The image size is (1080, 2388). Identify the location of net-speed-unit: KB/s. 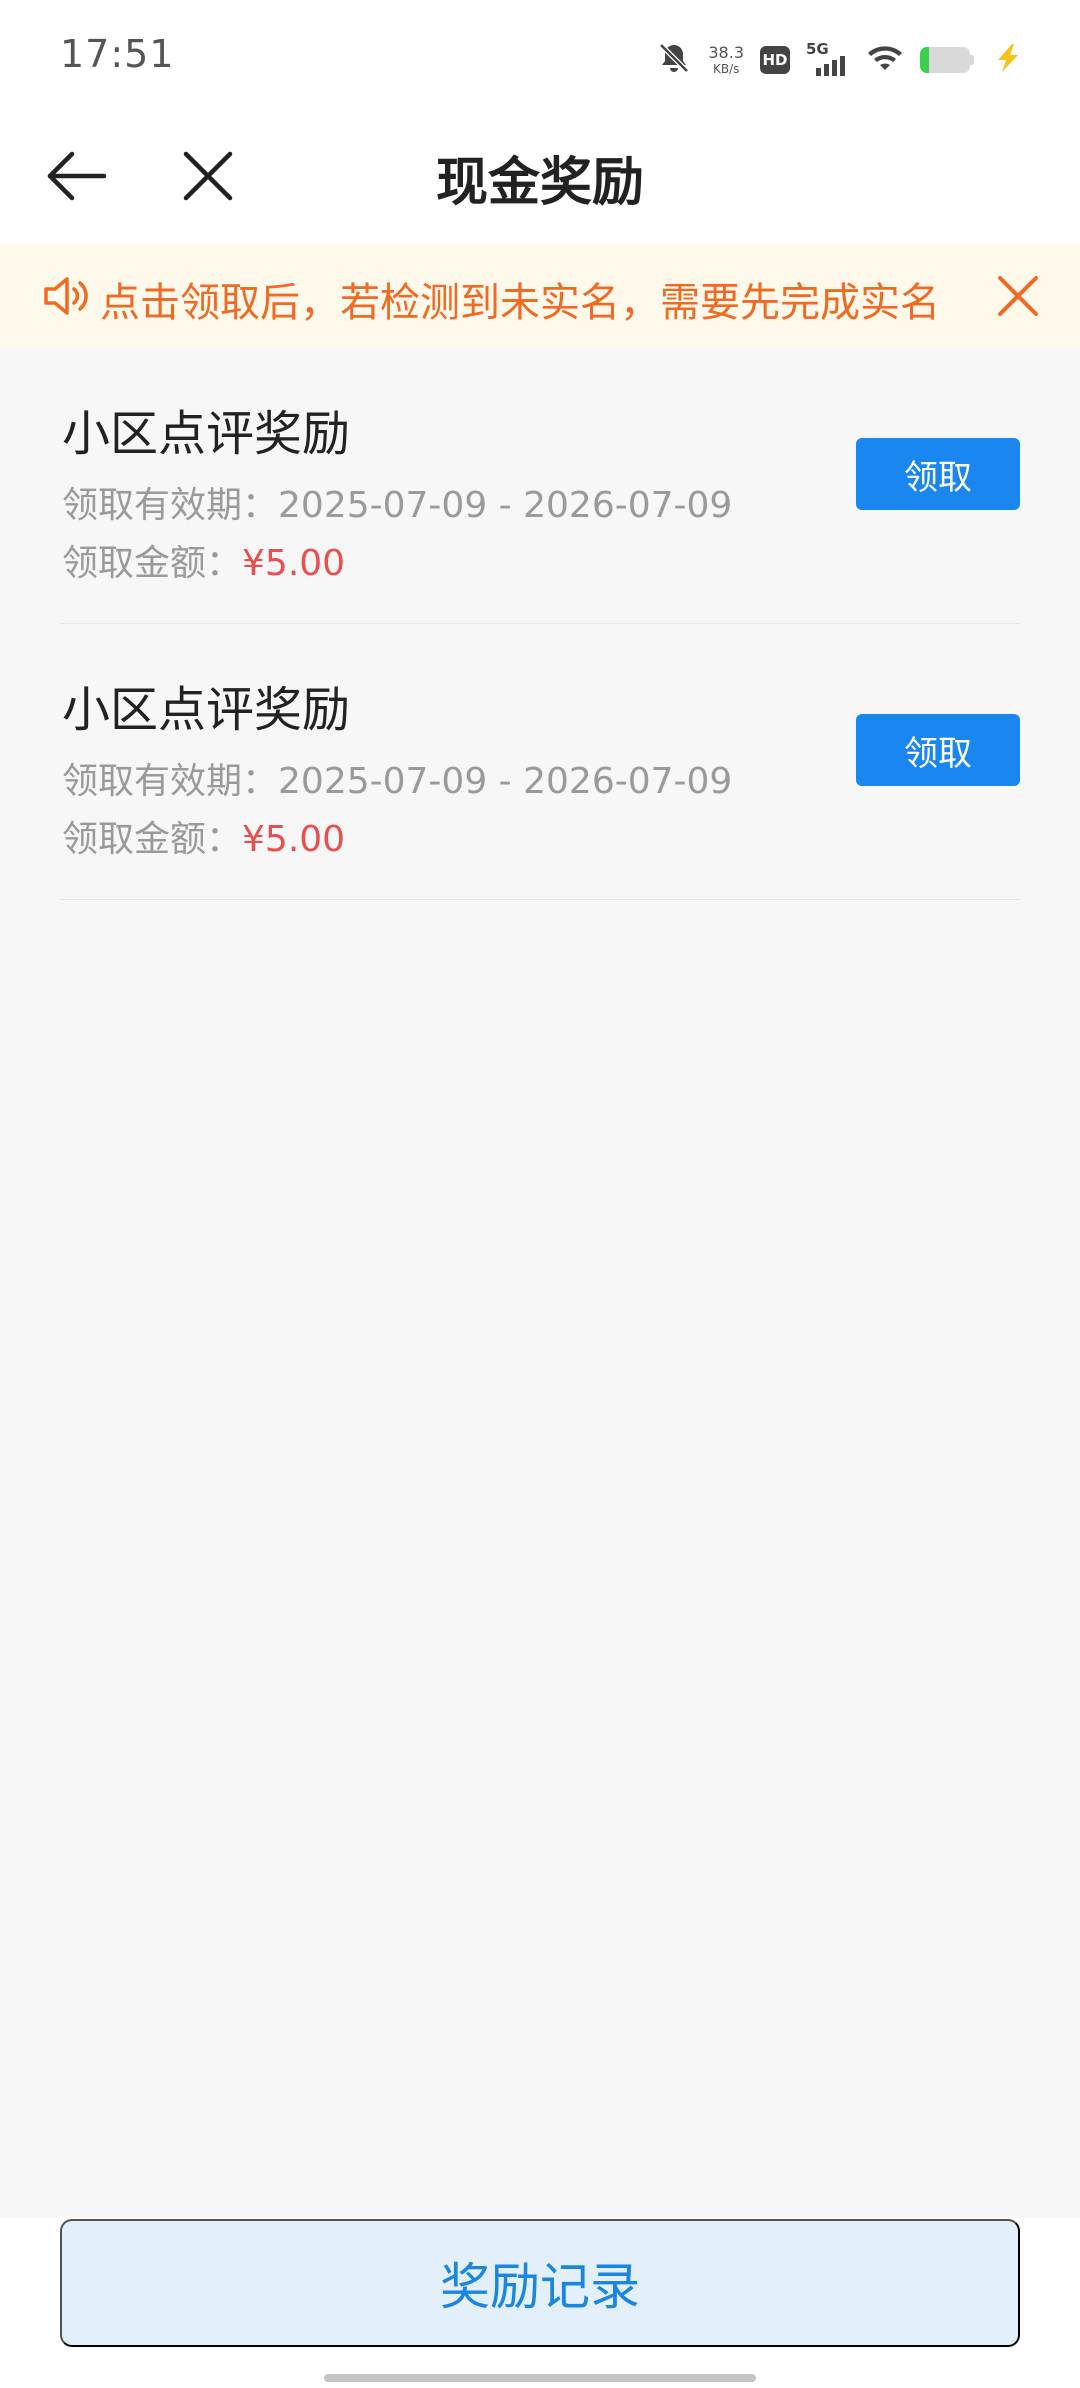
(726, 69).